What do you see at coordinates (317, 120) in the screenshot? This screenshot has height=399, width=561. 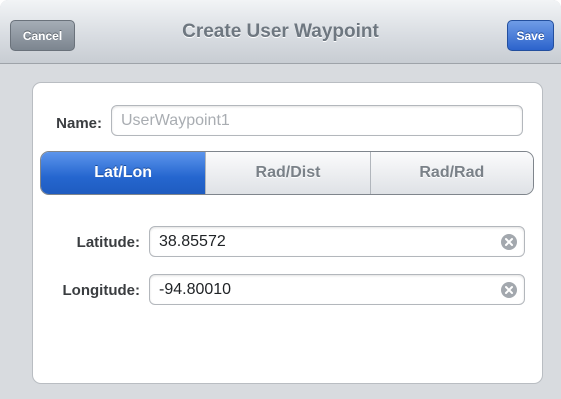 I see `name-input: UserWaypoint1` at bounding box center [317, 120].